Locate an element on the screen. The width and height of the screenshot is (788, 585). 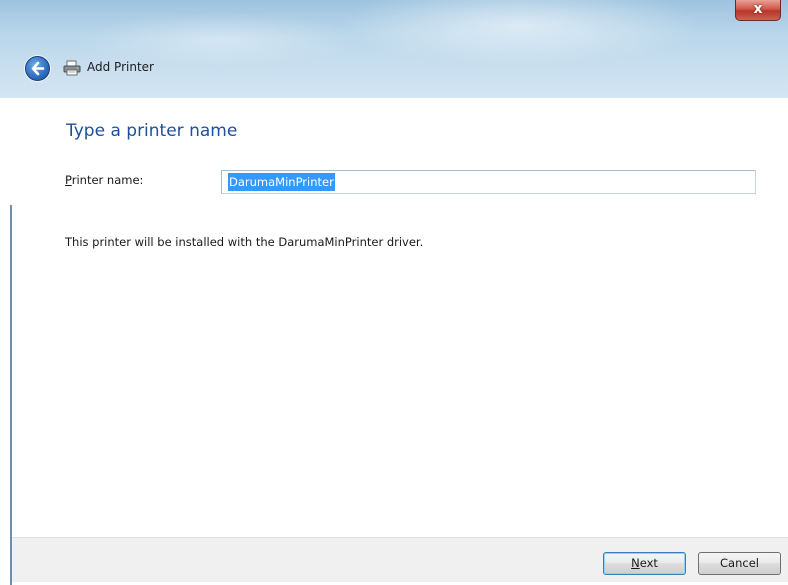
printer-name-label: Printer name: is located at coordinates (104, 180).